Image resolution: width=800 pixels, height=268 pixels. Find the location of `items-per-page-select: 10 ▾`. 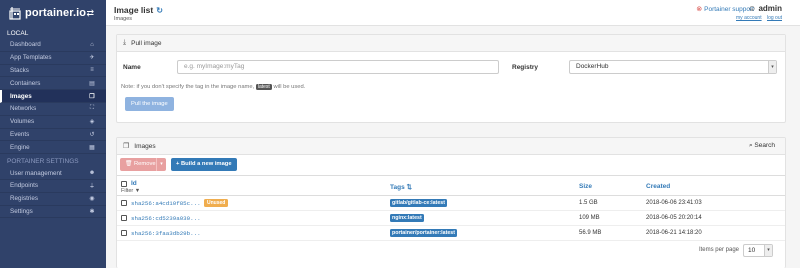

items-per-page-select: 10 ▾ is located at coordinates (758, 250).